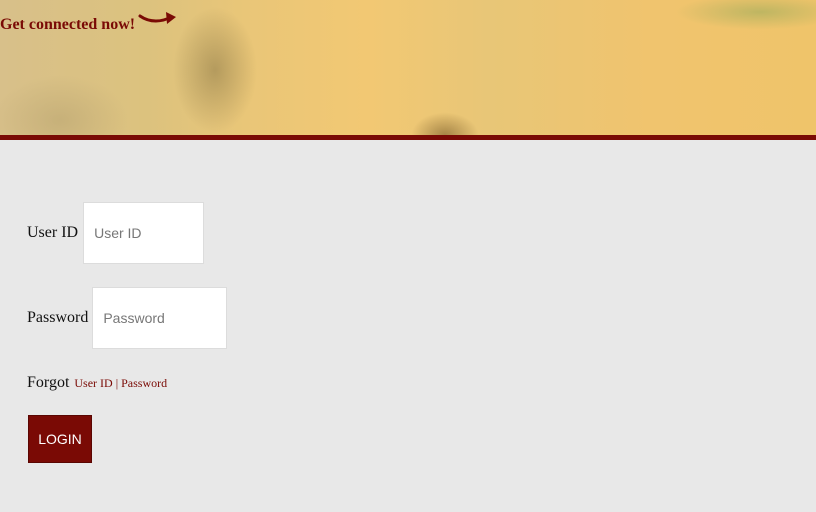 This screenshot has height=512, width=816. What do you see at coordinates (144, 233) in the screenshot?
I see `user-id-input` at bounding box center [144, 233].